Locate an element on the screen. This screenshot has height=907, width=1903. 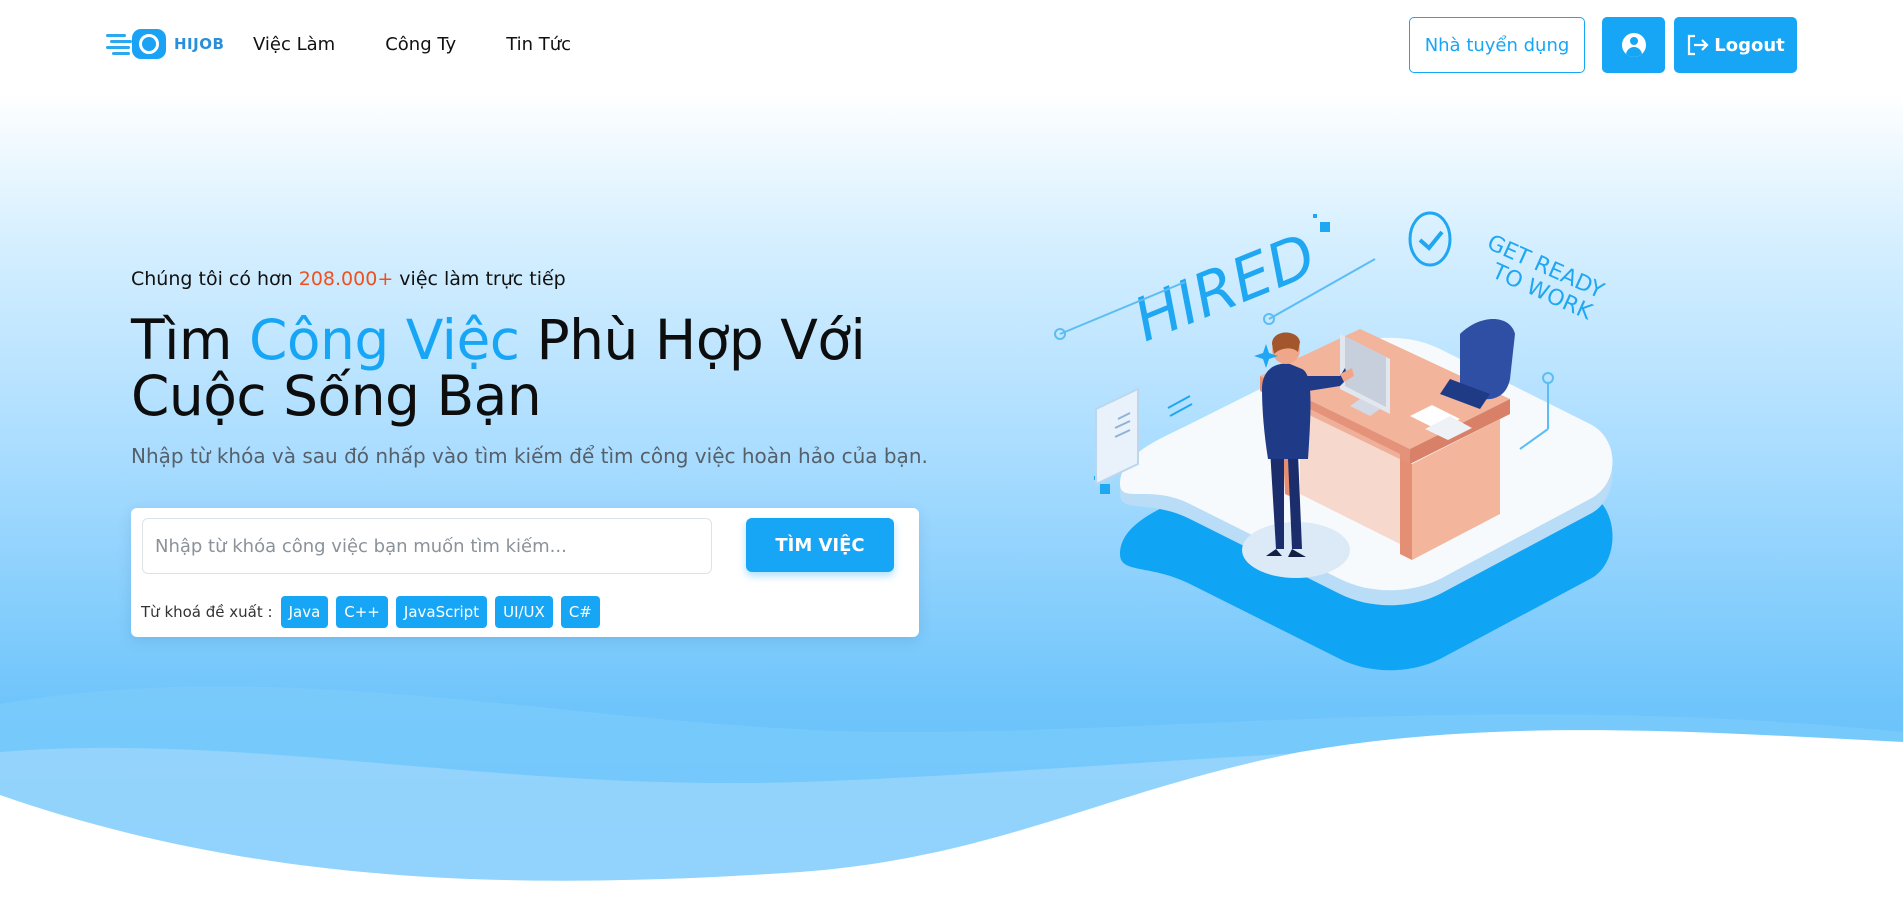
nav-item-jobs: Việc Làm is located at coordinates (294, 44).